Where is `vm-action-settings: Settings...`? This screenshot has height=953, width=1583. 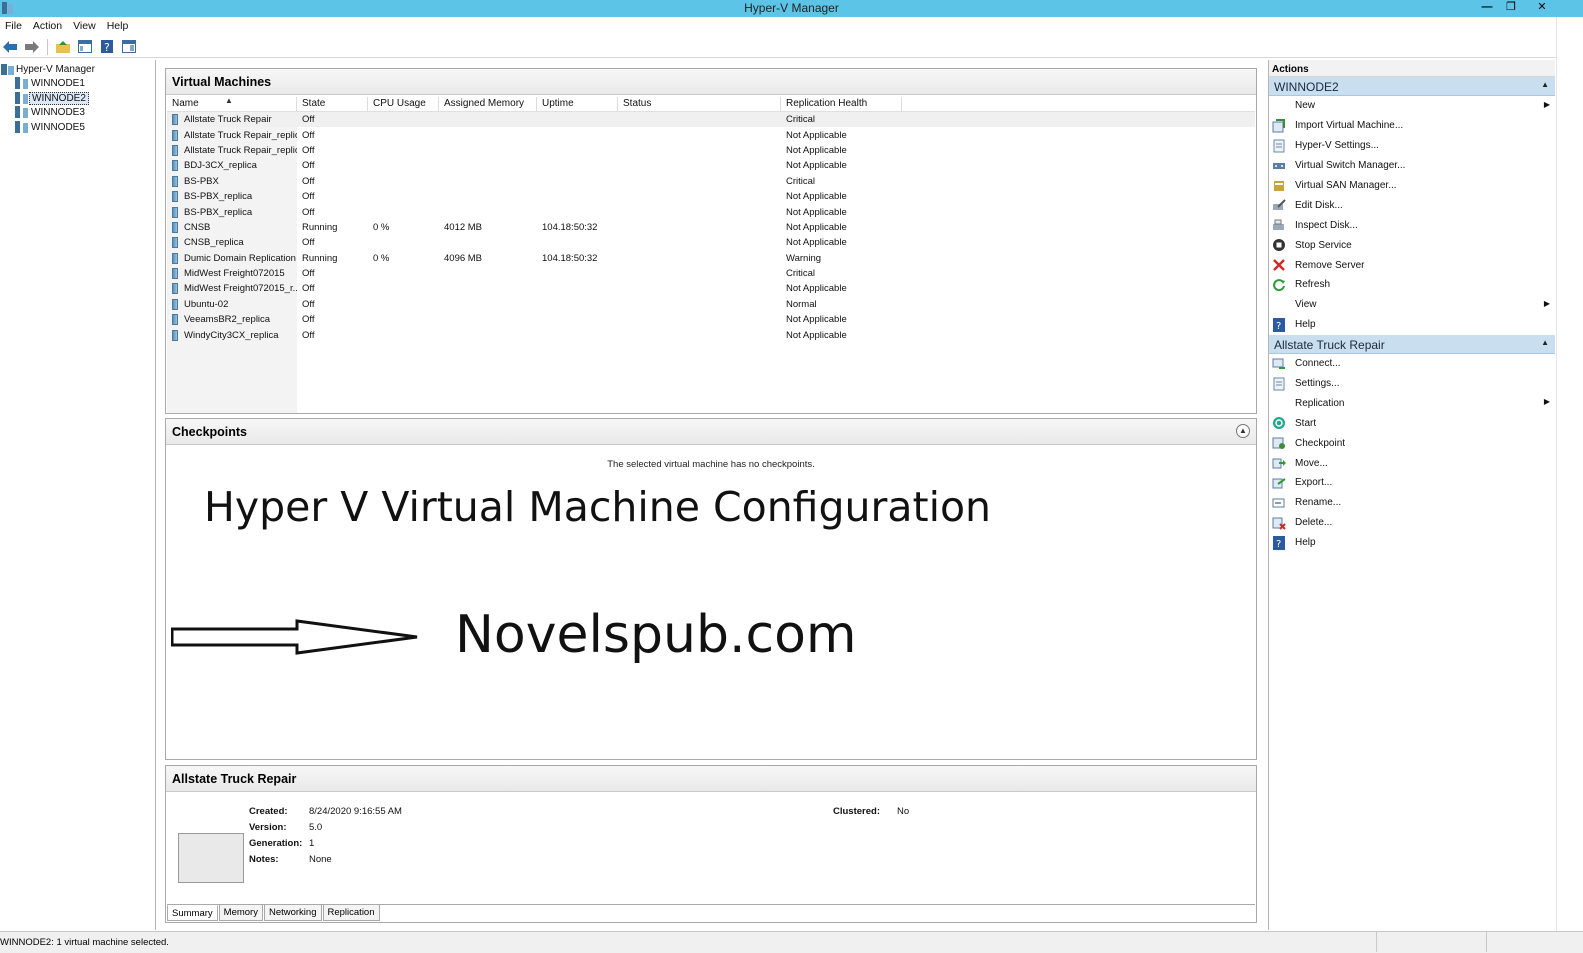
vm-action-settings: Settings... is located at coordinates (1412, 384).